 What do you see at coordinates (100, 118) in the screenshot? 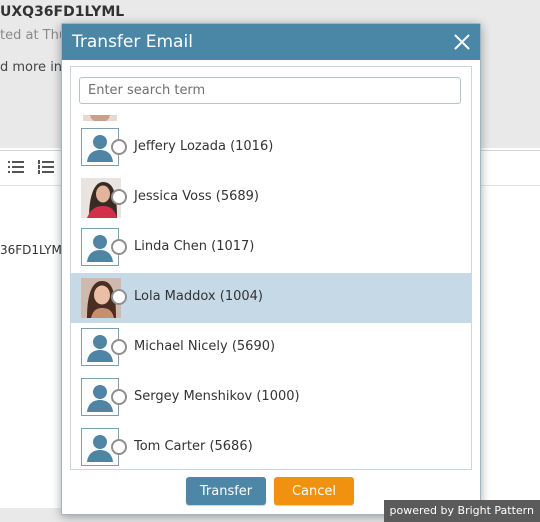
I see `partial-avatar-photo` at bounding box center [100, 118].